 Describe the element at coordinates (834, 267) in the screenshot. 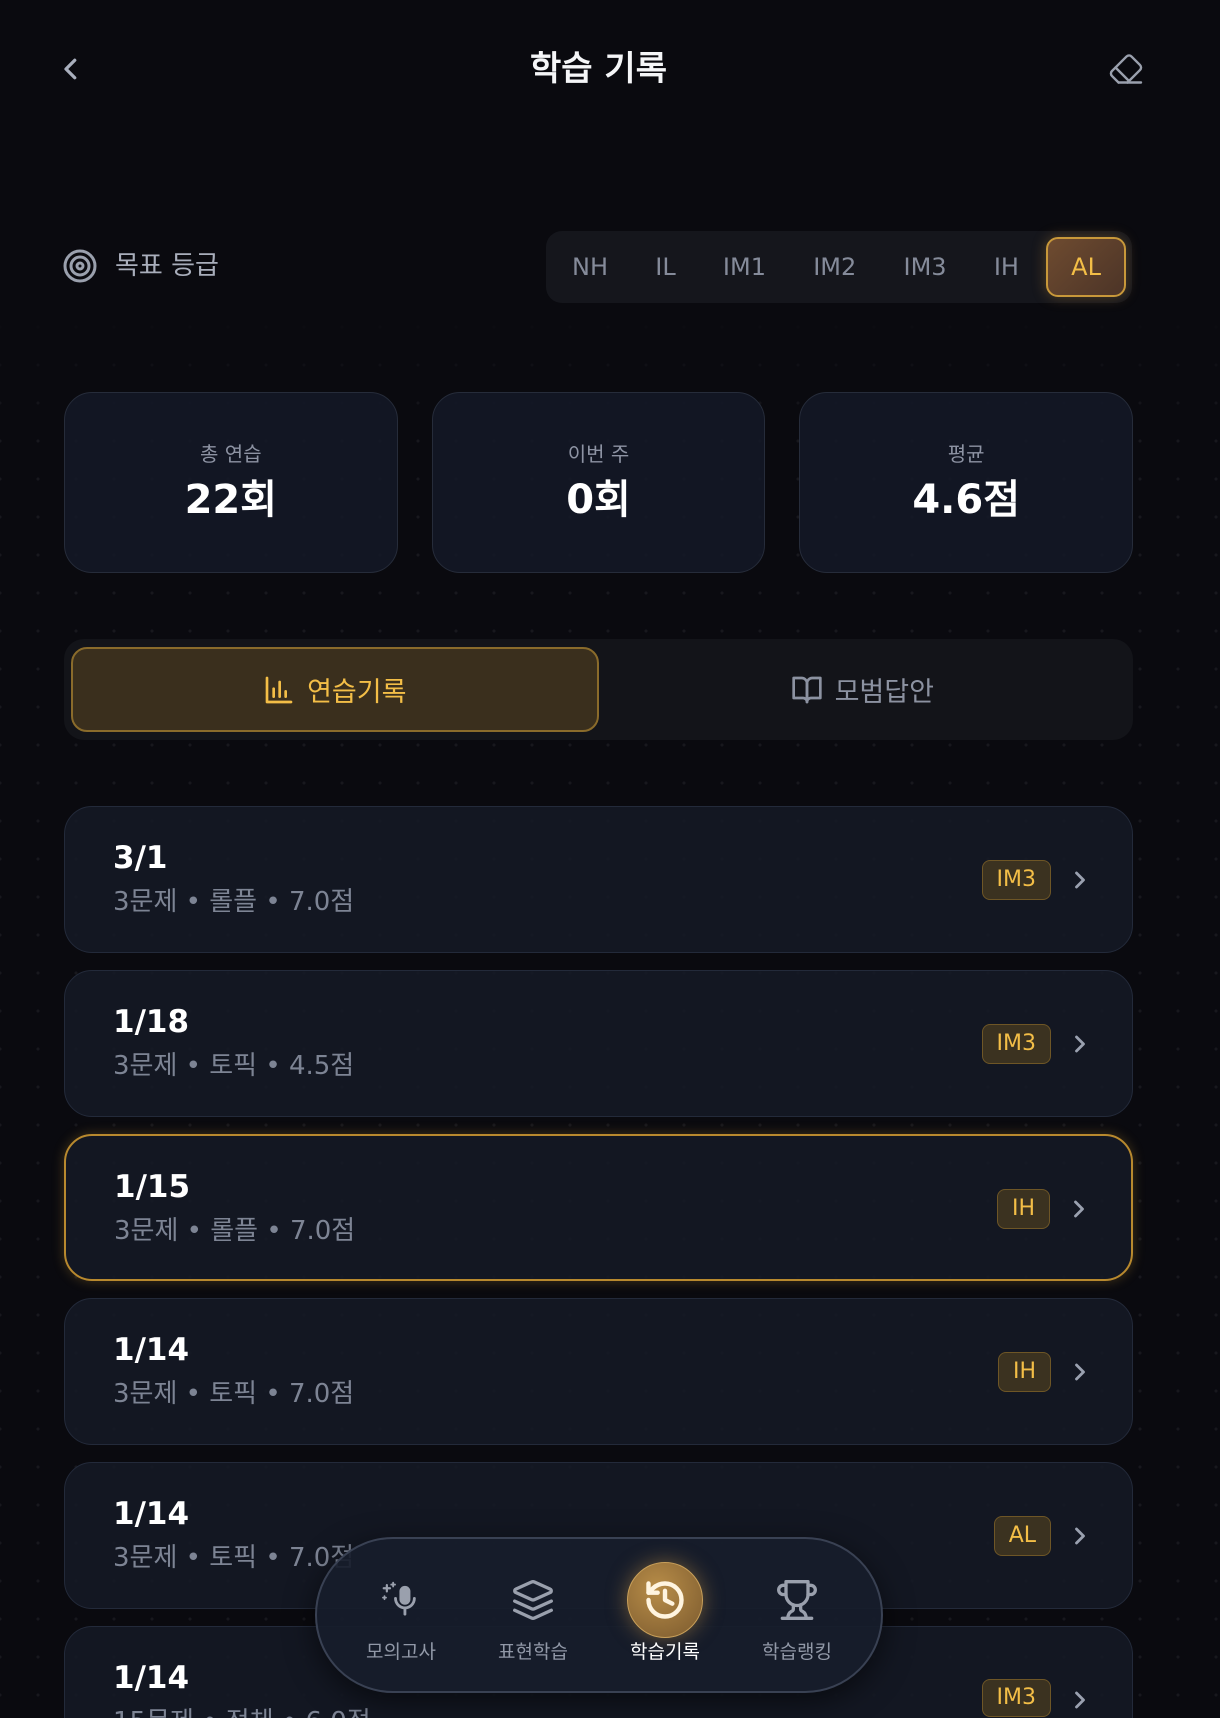

I see `level-option-im2: IM2` at that location.